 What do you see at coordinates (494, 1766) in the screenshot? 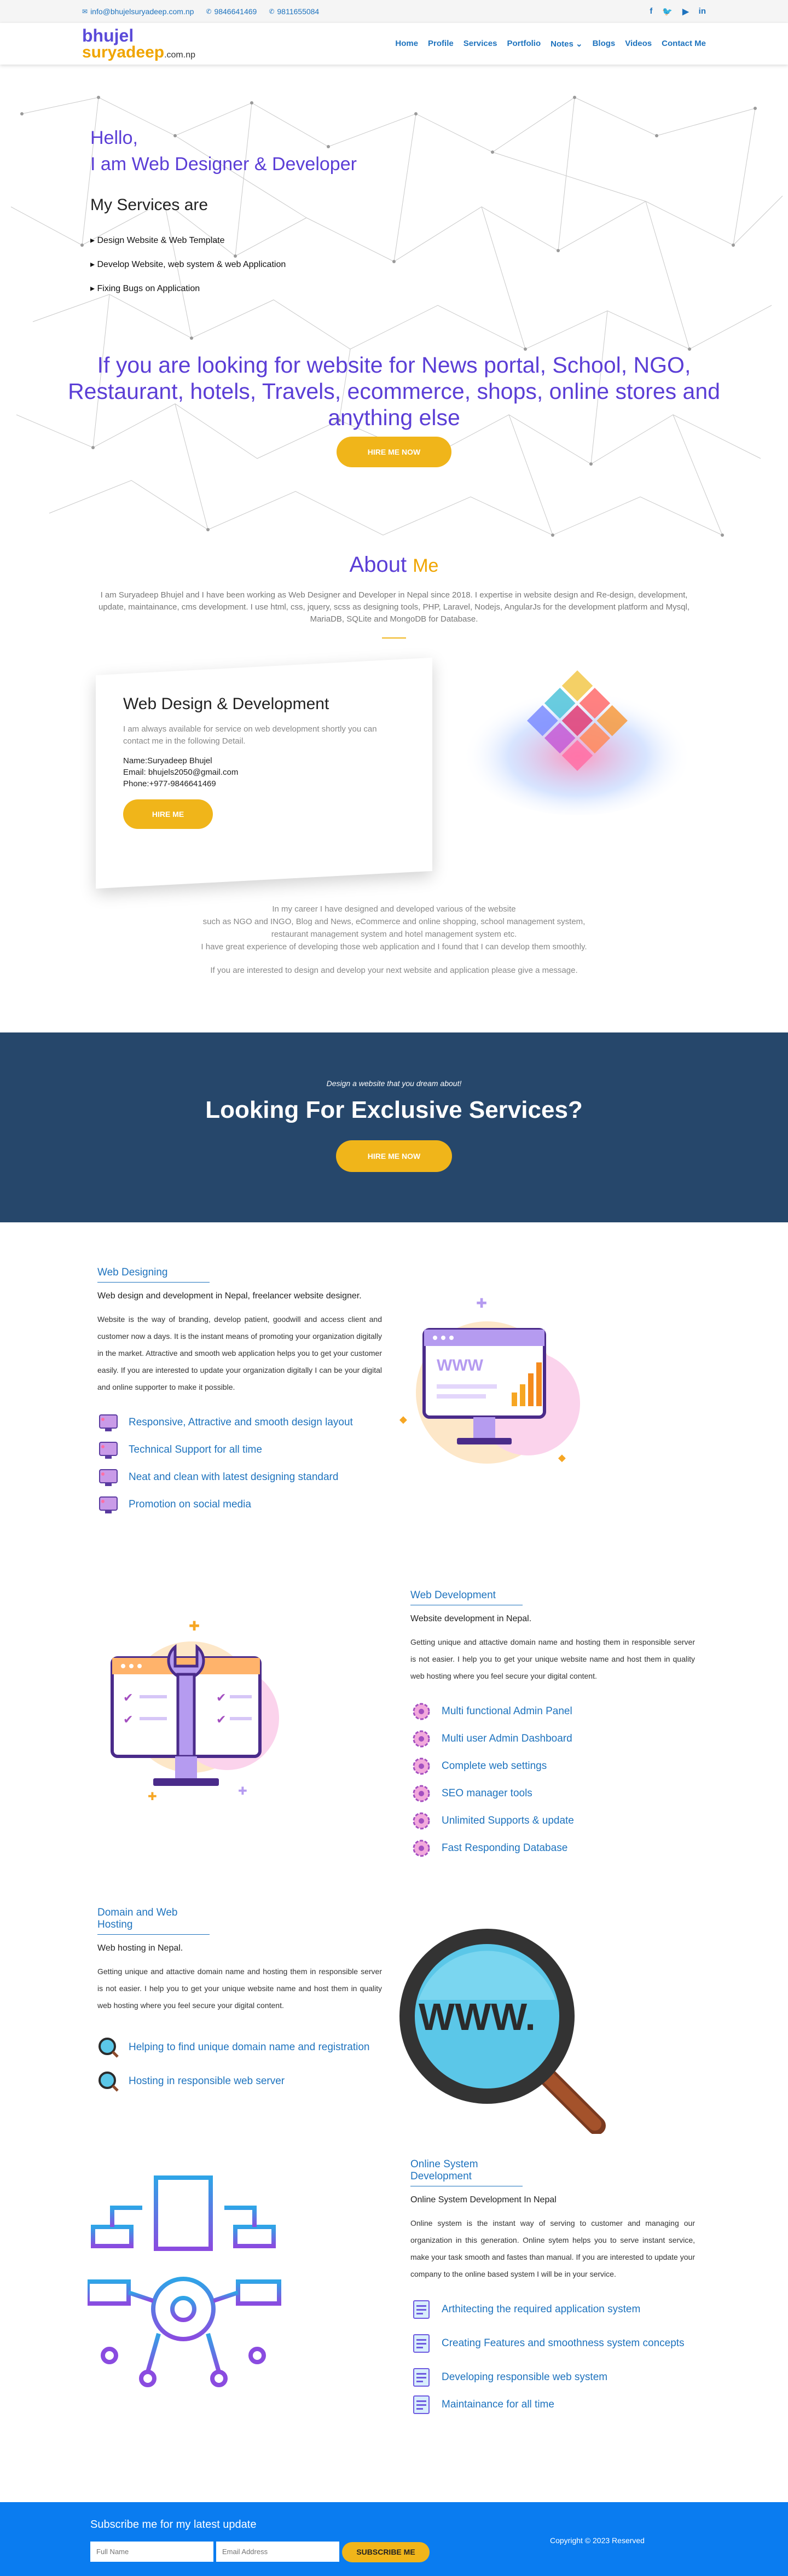
I see `feature-text: Complete web settings` at bounding box center [494, 1766].